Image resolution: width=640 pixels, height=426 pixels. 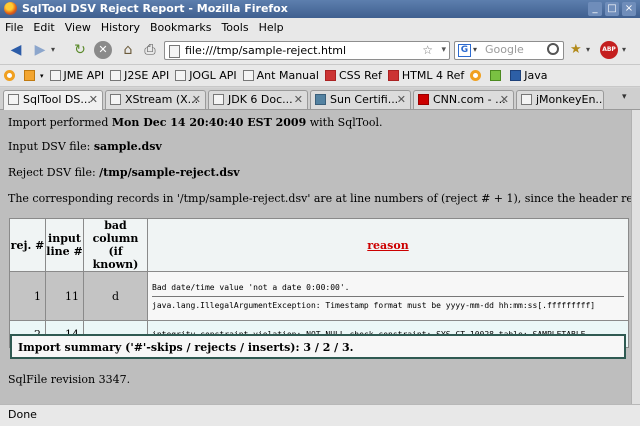 I want to click on bookmark-html4-ref: HTML 4 Ref, so click(x=426, y=75).